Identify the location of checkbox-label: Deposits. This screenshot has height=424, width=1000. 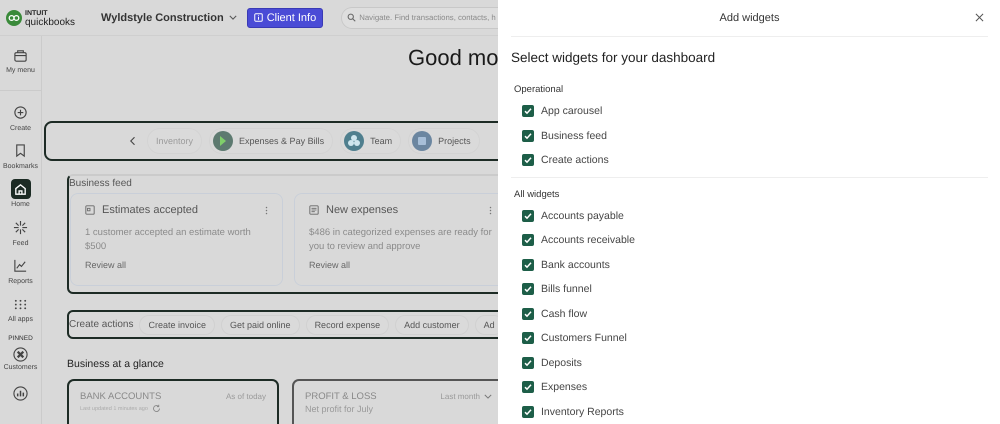
(561, 362).